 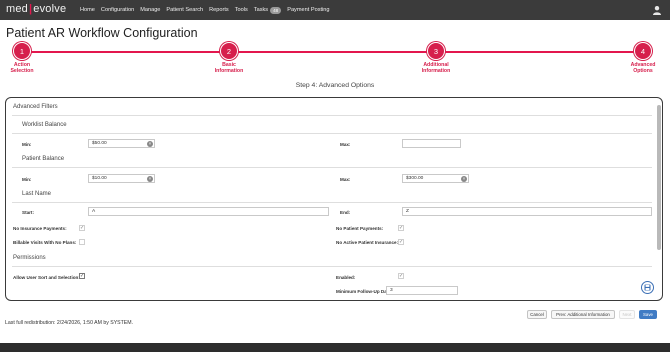 What do you see at coordinates (46, 277) in the screenshot?
I see `allow-user-sort-label: Allow User Sort and Selection:` at bounding box center [46, 277].